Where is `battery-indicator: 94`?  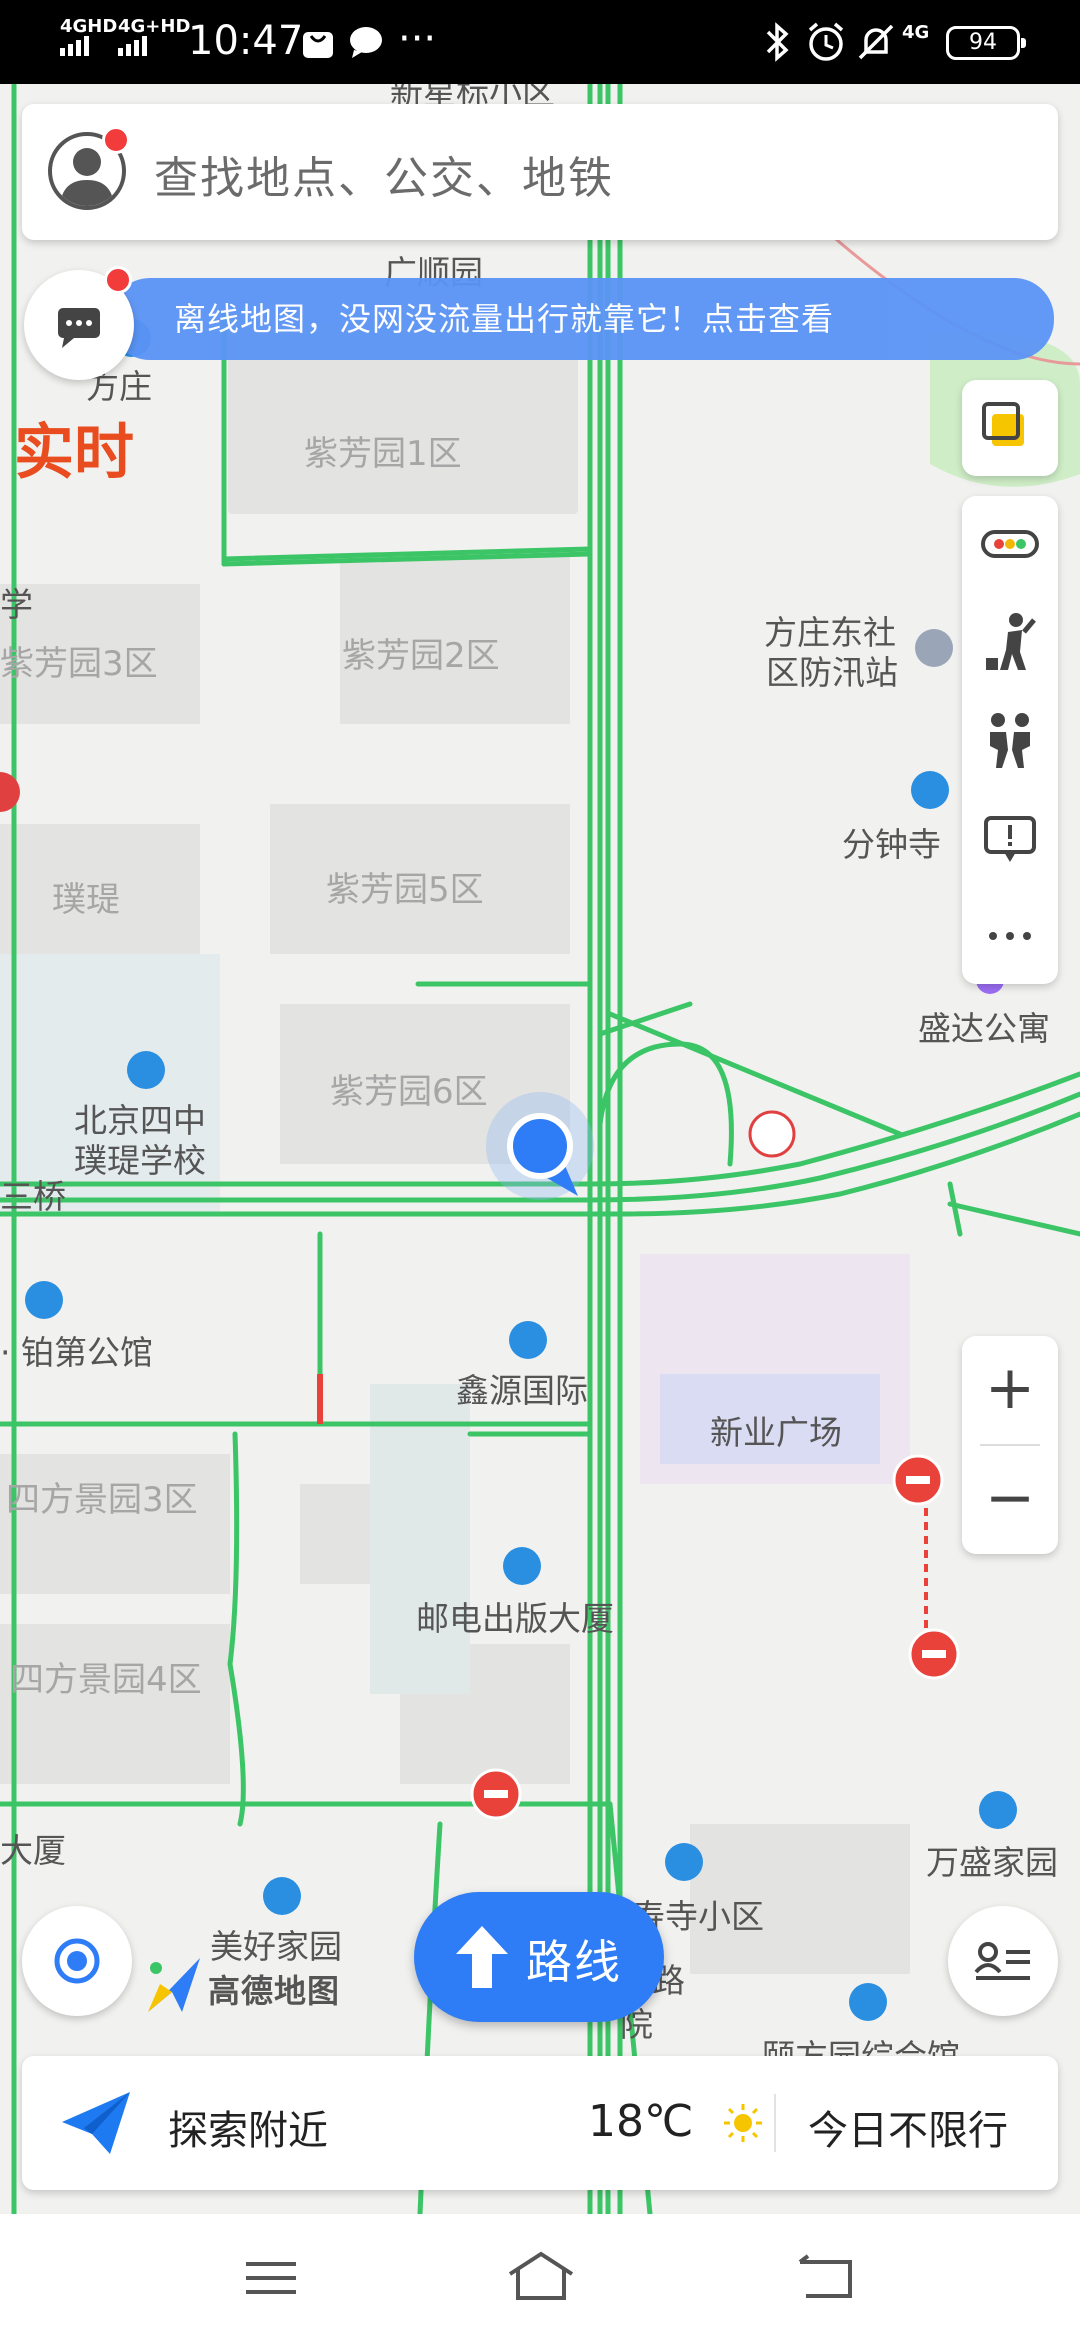 battery-indicator: 94 is located at coordinates (986, 43).